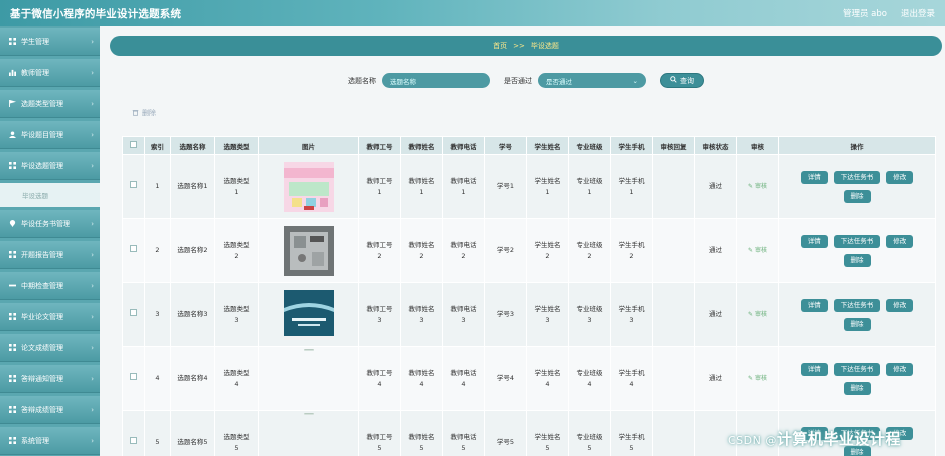 The width and height of the screenshot is (945, 456). Describe the element at coordinates (50, 195) in the screenshot. I see `sidebar-subitem-topic: 毕设选题` at that location.